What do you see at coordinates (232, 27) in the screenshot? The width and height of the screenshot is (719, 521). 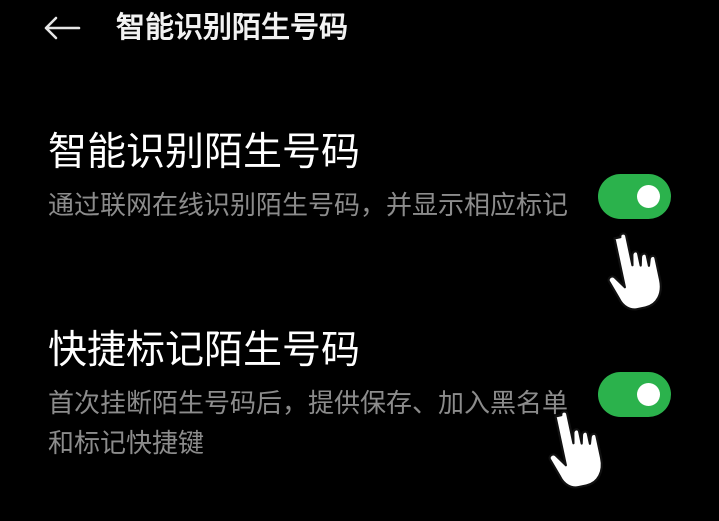 I see `page-title: 智能识别陌生号码` at bounding box center [232, 27].